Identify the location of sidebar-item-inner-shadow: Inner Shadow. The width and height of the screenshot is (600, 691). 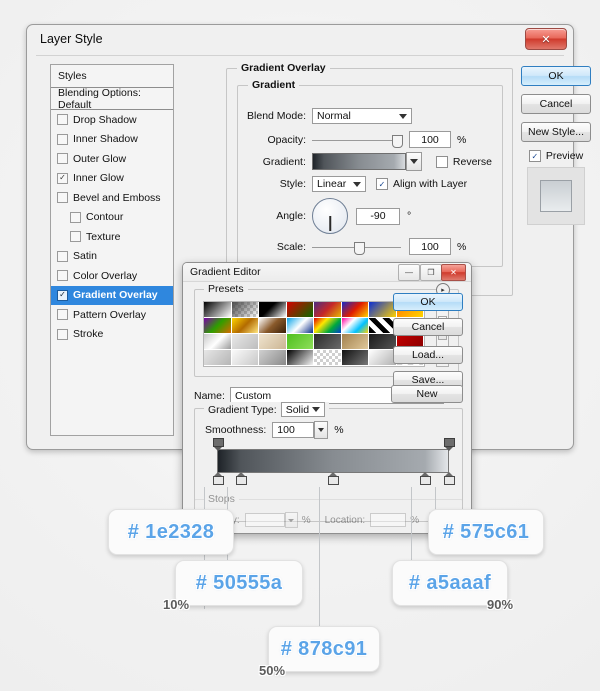
(112, 140).